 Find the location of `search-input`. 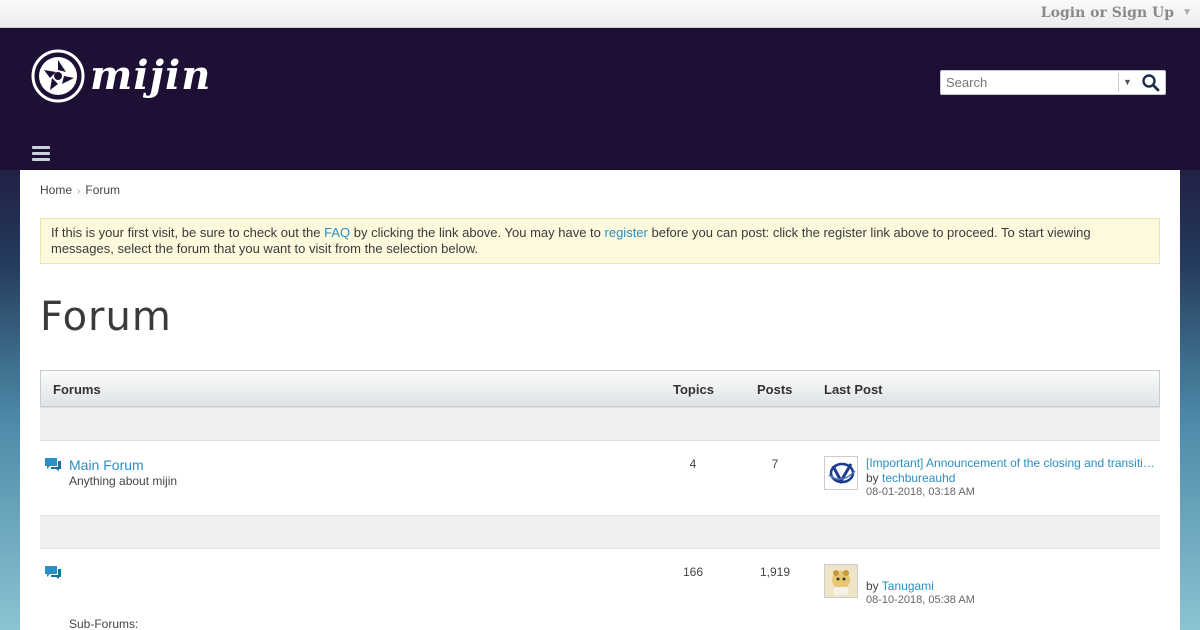

search-input is located at coordinates (1029, 82).